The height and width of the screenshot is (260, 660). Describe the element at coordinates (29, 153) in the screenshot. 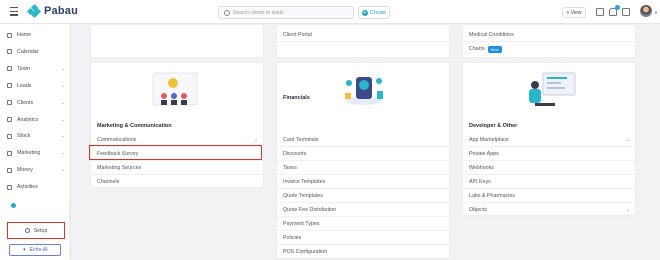

I see `sidebar-item-label: Marketing` at that location.